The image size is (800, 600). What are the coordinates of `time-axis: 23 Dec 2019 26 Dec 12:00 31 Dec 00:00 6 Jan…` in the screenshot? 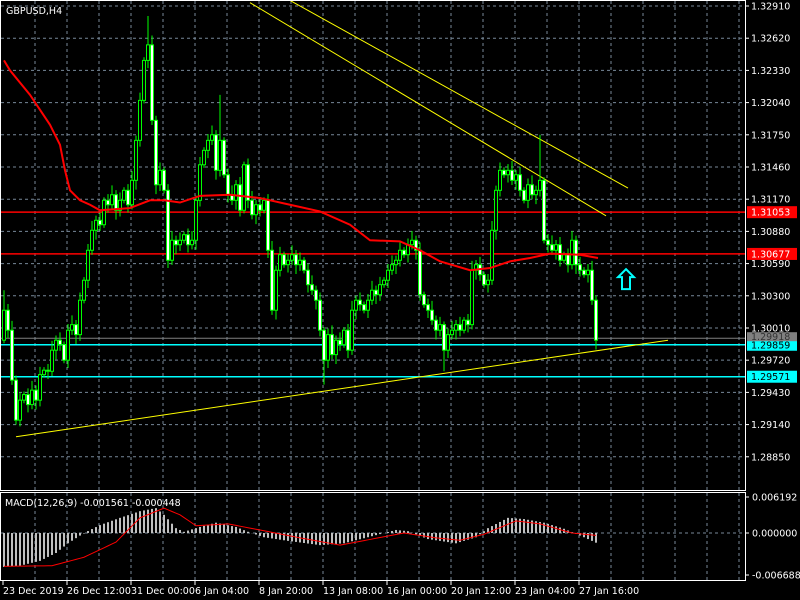 It's located at (320, 588).